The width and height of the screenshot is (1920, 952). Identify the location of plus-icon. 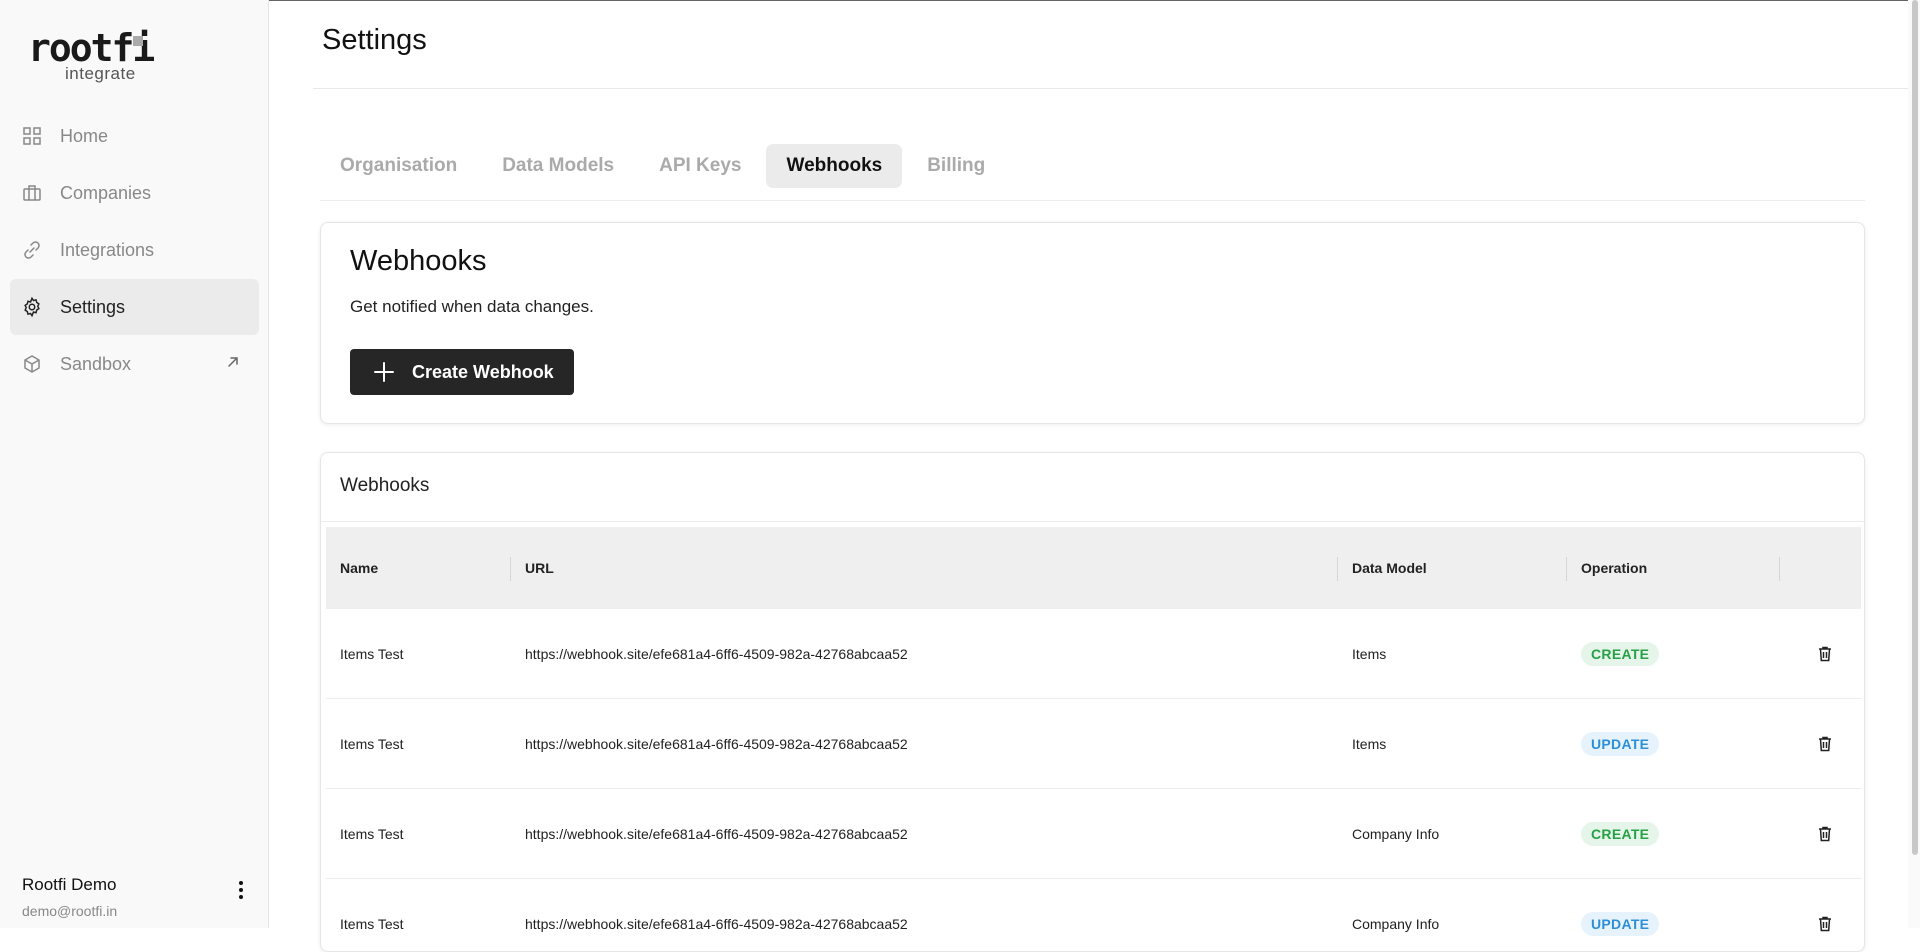
(384, 372).